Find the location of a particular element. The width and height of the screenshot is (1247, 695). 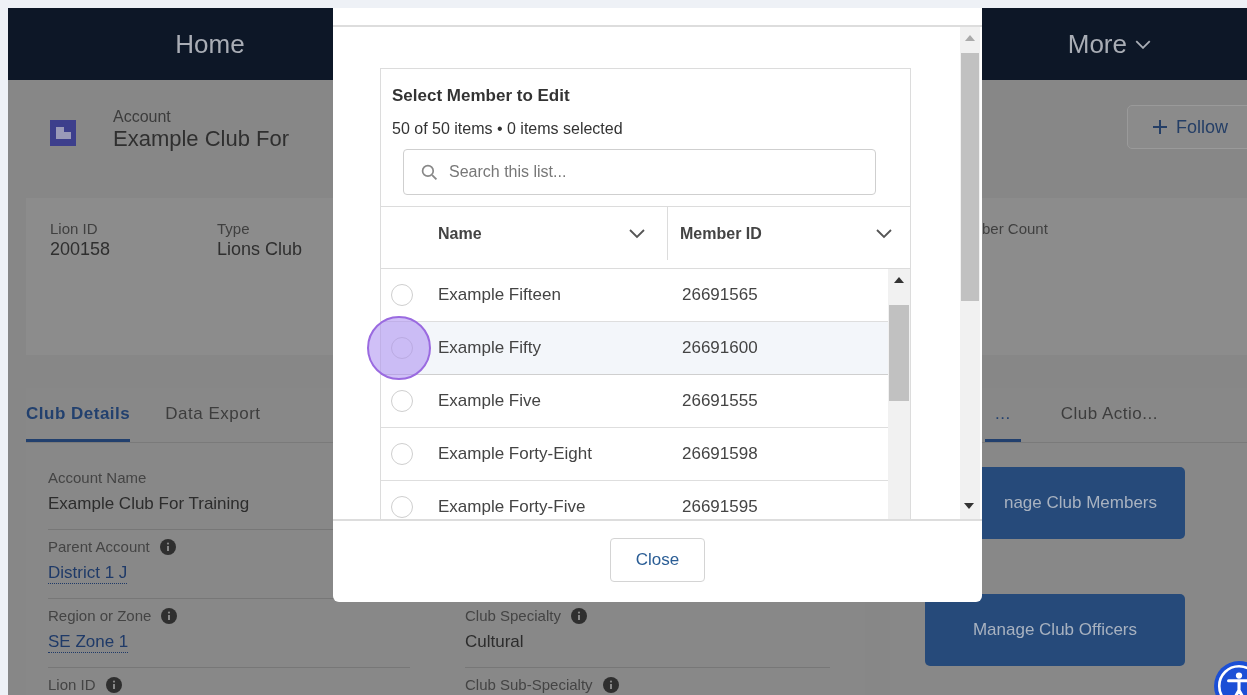

building-icon is located at coordinates (63, 133).